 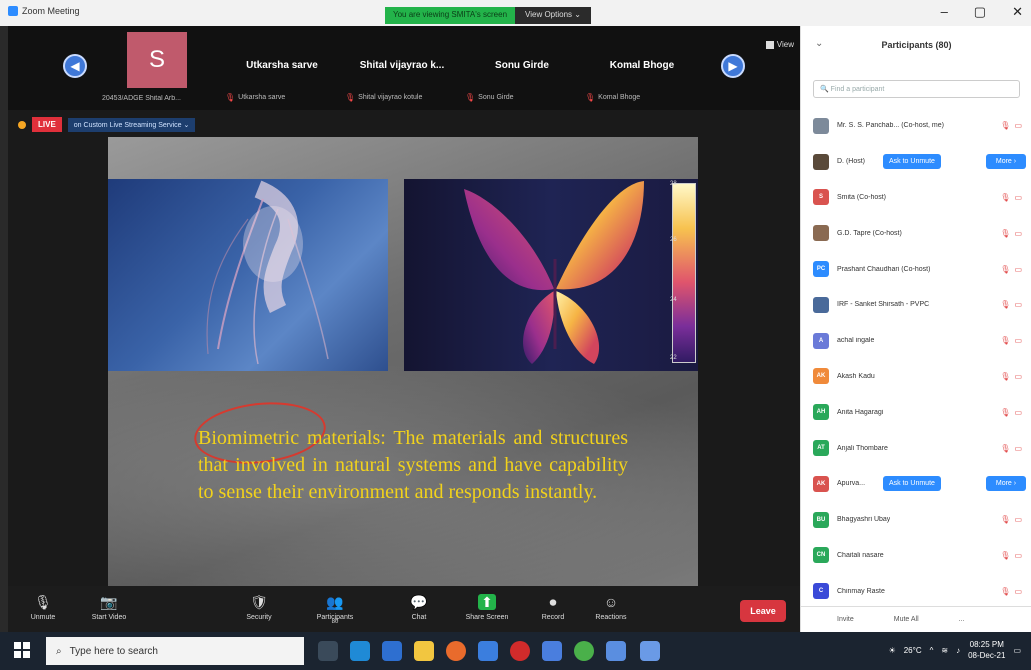 I want to click on zoom-taskbar-icon, so click(x=552, y=651).